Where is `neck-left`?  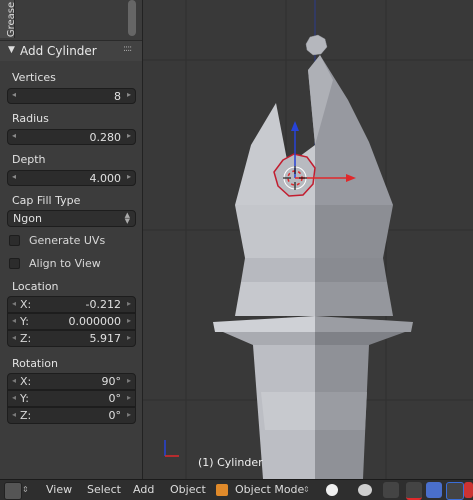
neck-left is located at coordinates (275, 299).